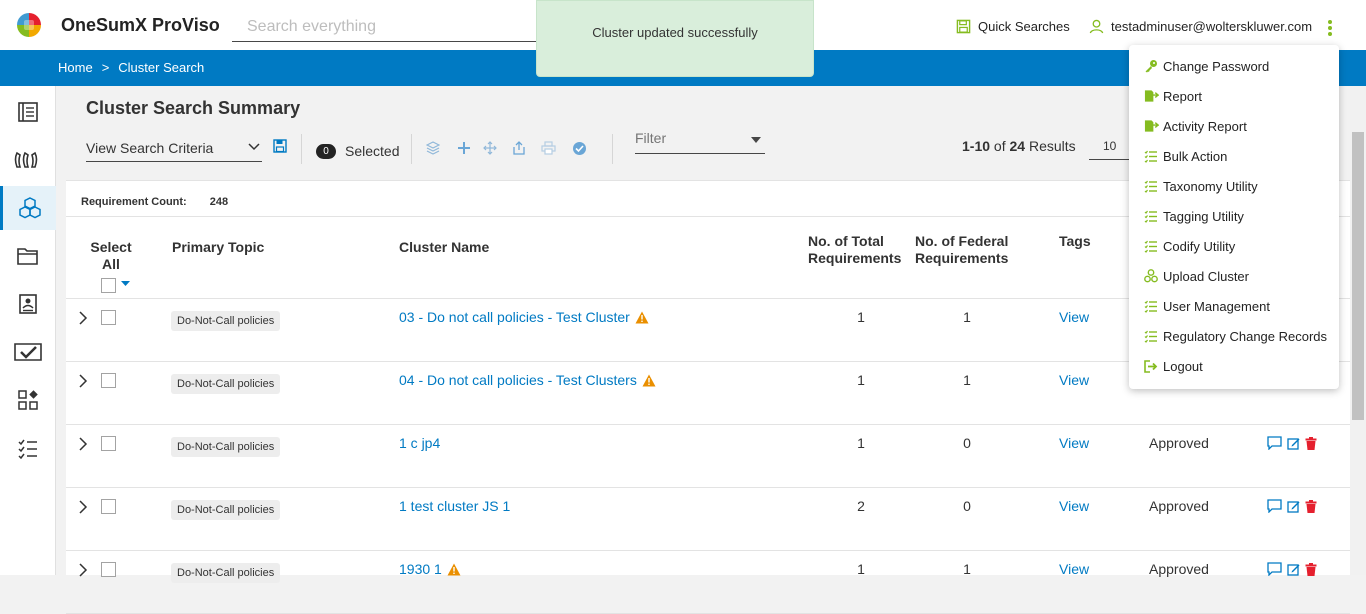 The width and height of the screenshot is (1366, 614). Describe the element at coordinates (967, 506) in the screenshot. I see `federal-requirements-value: 0` at that location.